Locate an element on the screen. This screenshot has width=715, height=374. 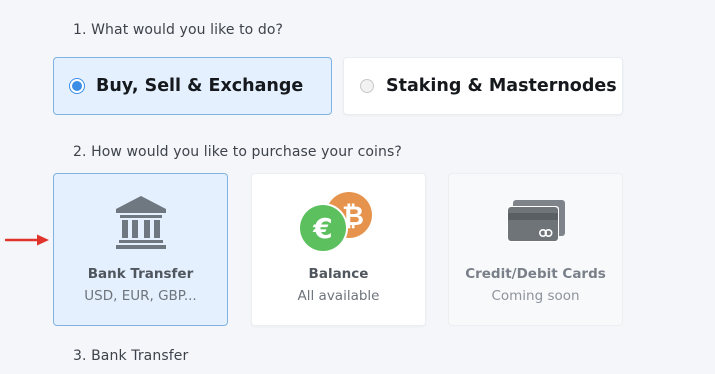
credit-debit-cards-subtitle: Coming soon is located at coordinates (535, 296).